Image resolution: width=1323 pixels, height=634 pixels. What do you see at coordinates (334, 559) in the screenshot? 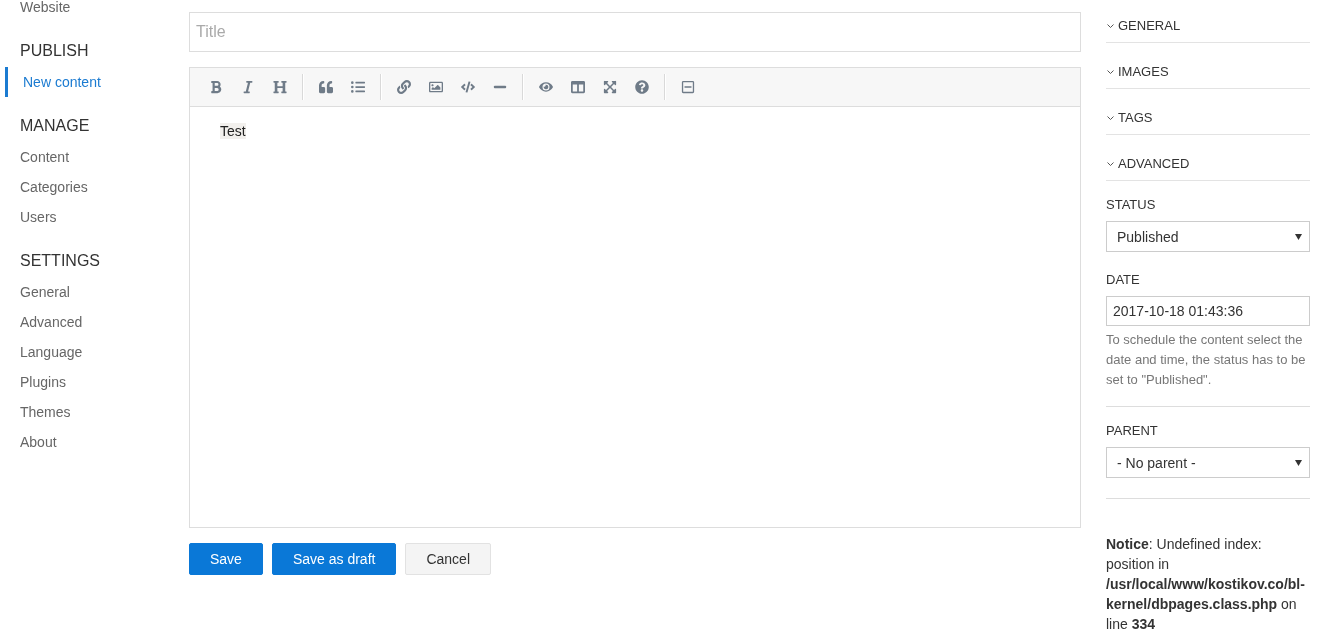
I see `save-draft-button: Save as draft` at bounding box center [334, 559].